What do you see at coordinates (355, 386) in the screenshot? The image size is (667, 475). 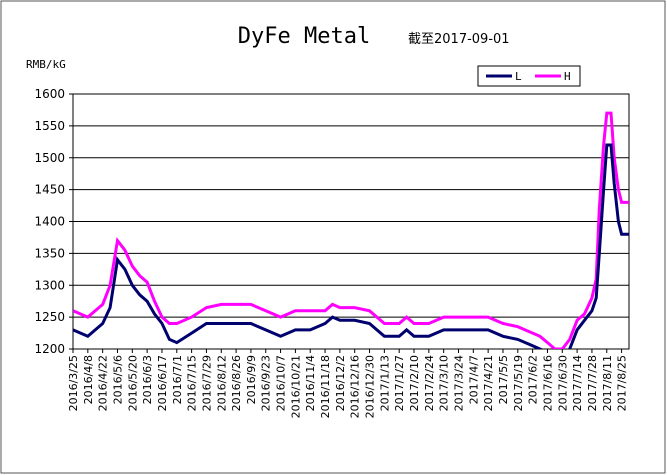 I see `x-tick-label: 2016/12/16` at bounding box center [355, 386].